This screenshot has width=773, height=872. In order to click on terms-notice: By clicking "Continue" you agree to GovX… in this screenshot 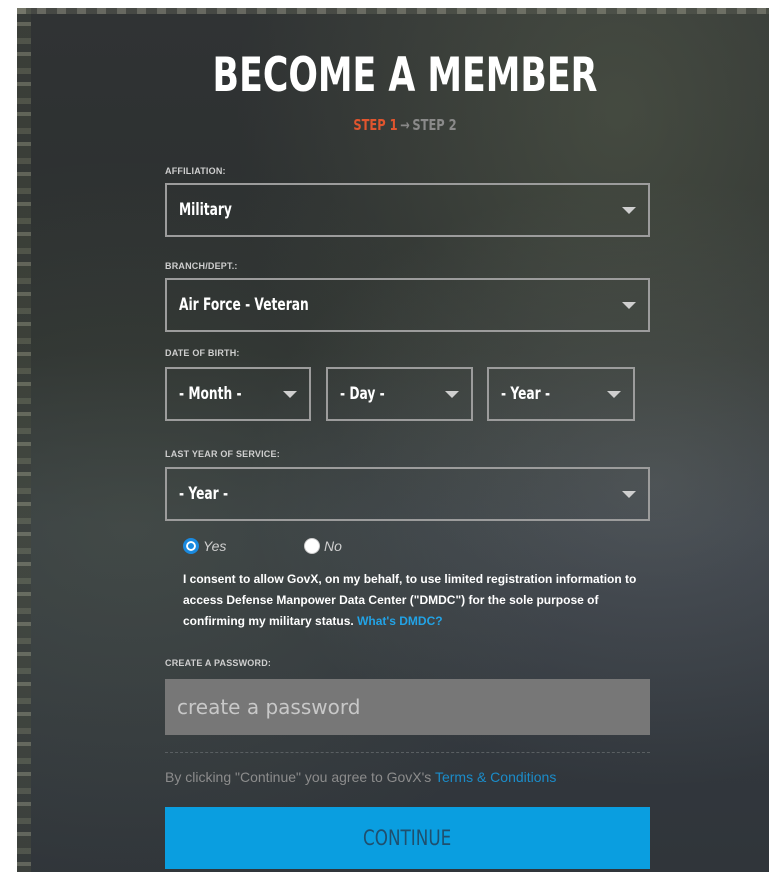, I will do `click(360, 777)`.